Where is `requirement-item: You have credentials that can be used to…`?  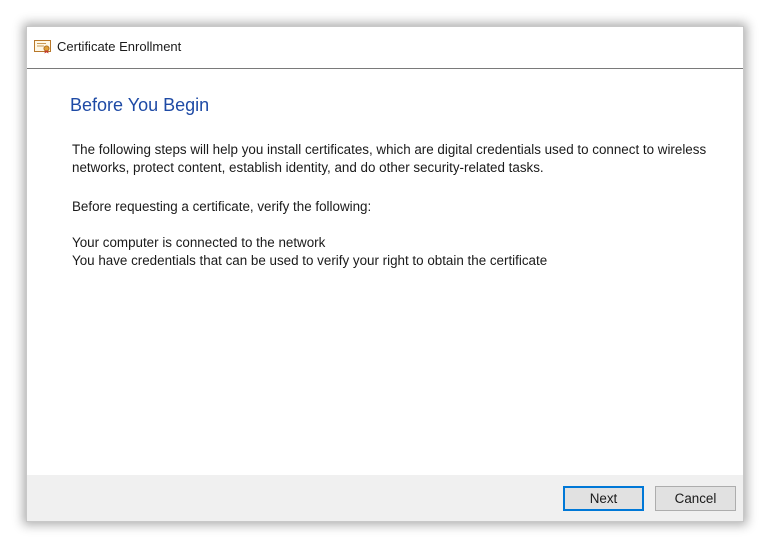 requirement-item: You have credentials that can be used to… is located at coordinates (310, 260).